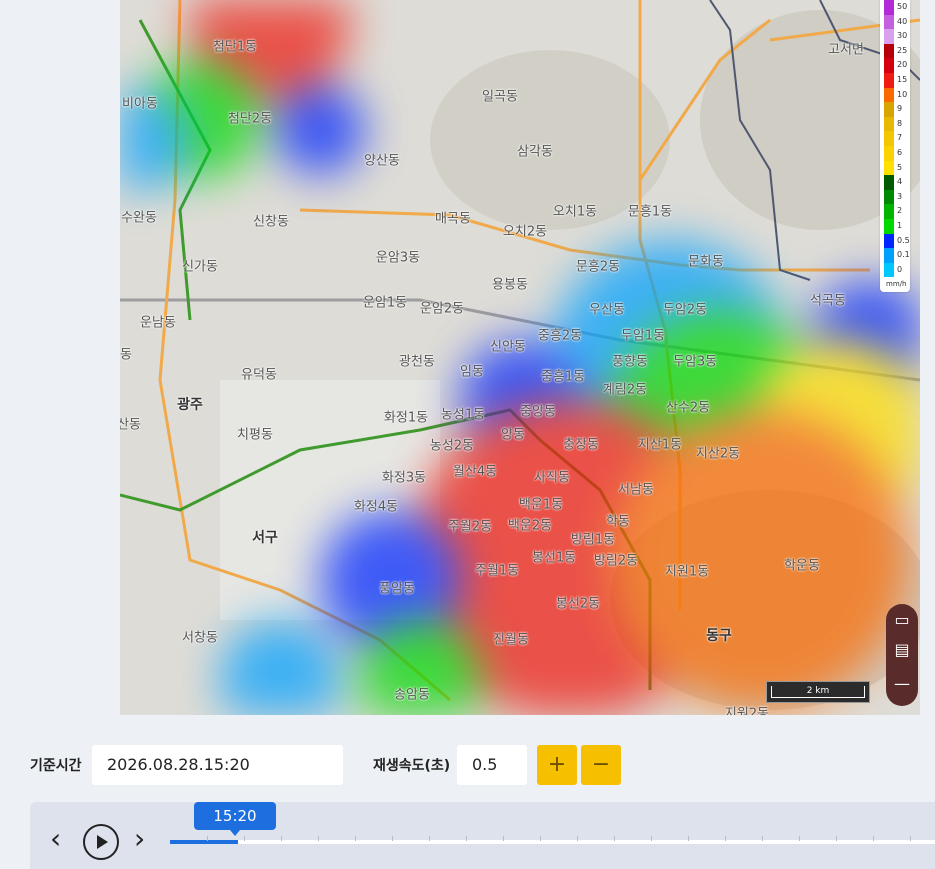 The height and width of the screenshot is (869, 935). What do you see at coordinates (895, 95) in the screenshot?
I see `legend-item: 10` at bounding box center [895, 95].